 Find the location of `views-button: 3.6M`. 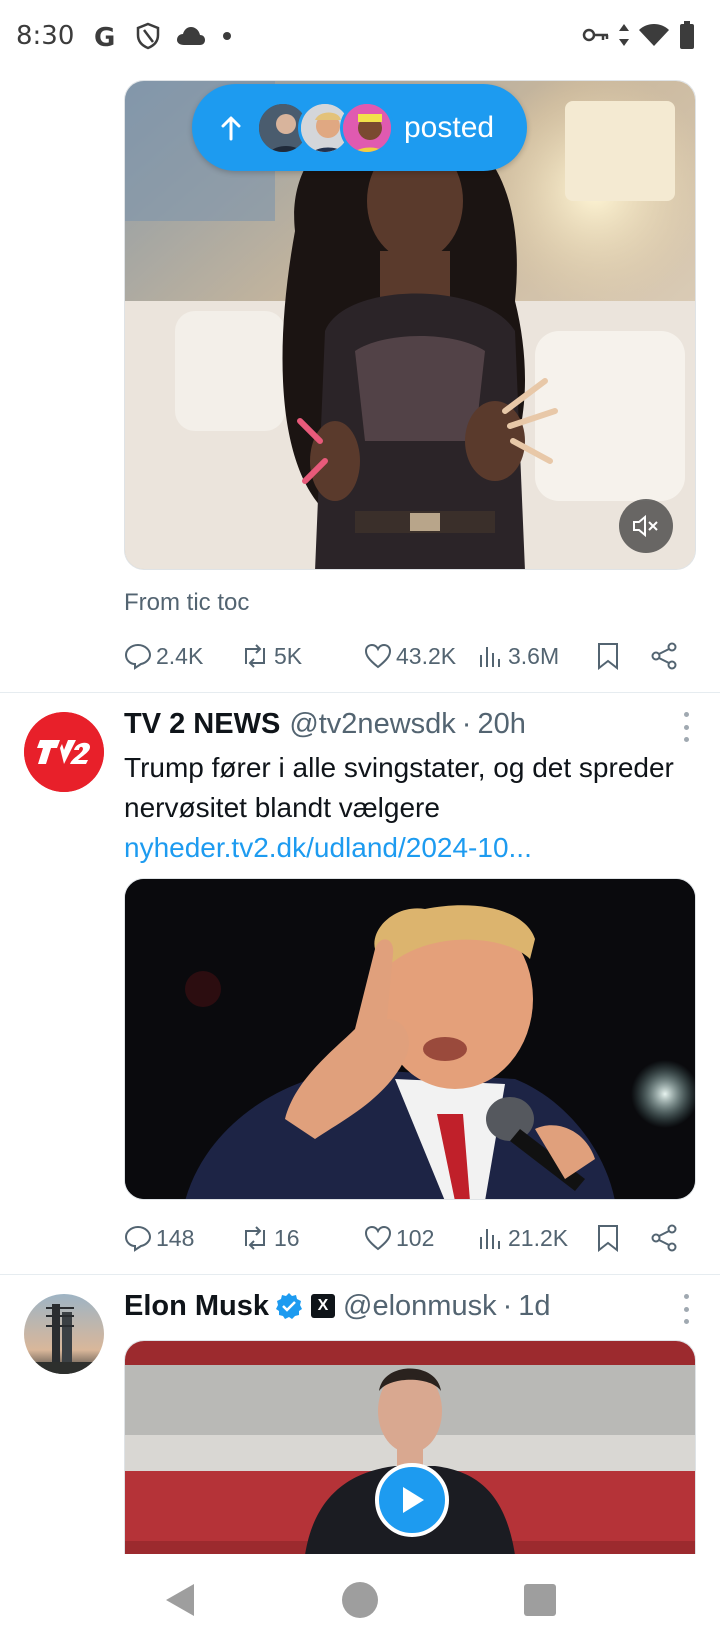

views-button: 3.6M is located at coordinates (518, 656).